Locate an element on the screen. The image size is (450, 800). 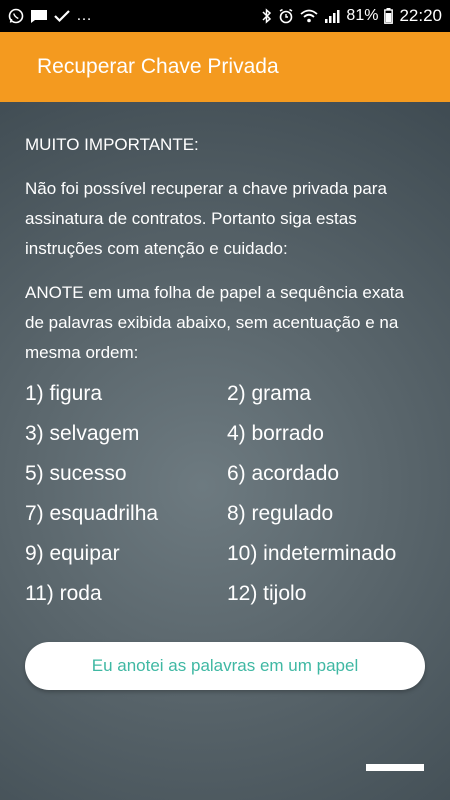
message-icon is located at coordinates (39, 16).